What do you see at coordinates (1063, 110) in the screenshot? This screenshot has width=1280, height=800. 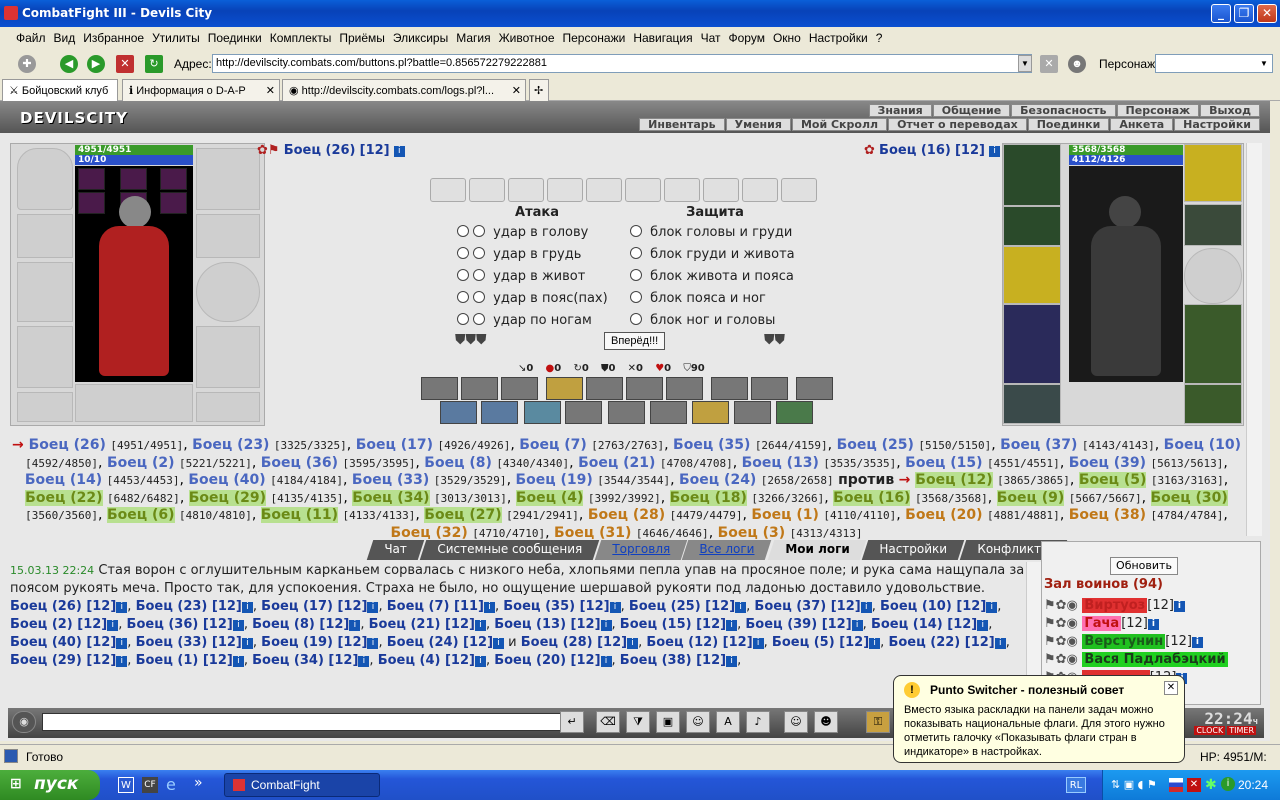 I see `nav-security: Безопасность` at bounding box center [1063, 110].